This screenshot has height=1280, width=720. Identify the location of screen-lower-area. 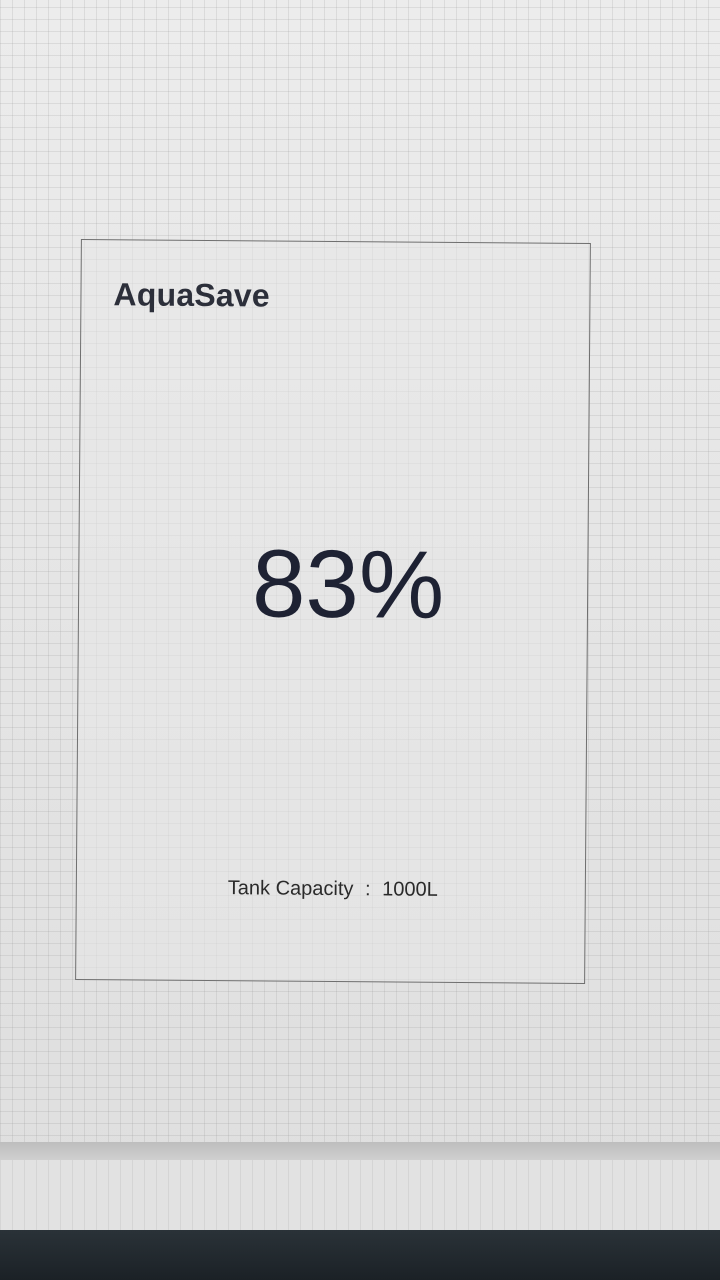
(360, 1195).